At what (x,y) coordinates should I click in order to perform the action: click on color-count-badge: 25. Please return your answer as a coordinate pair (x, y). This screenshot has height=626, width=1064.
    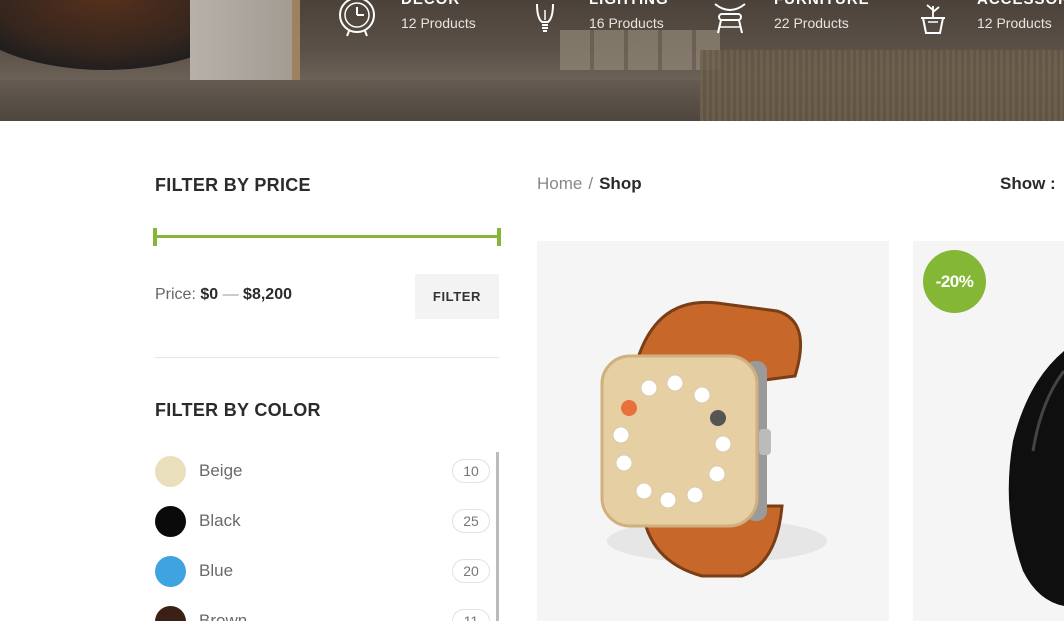
    Looking at the image, I should click on (471, 521).